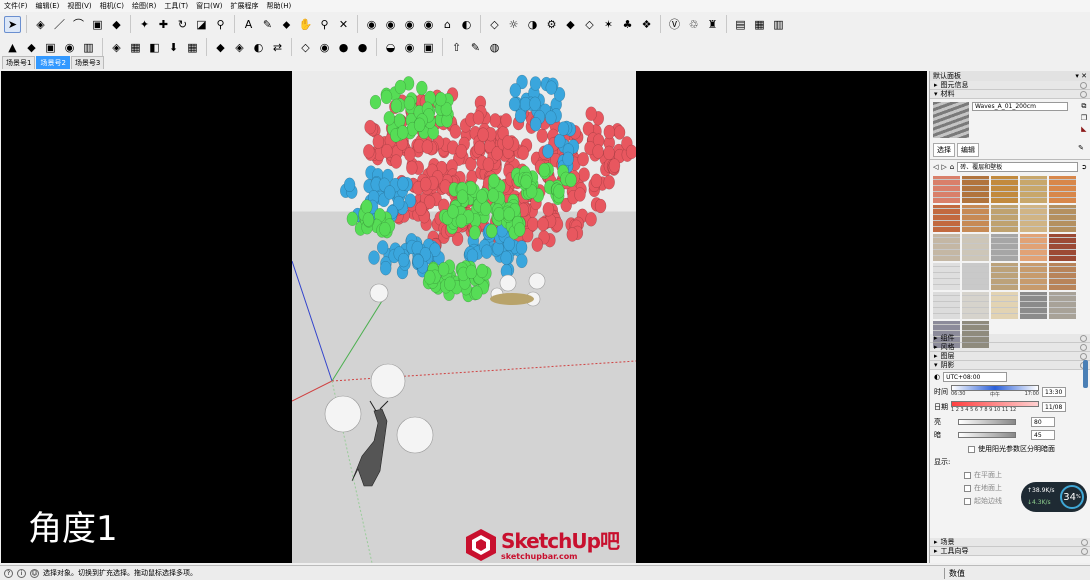  Describe the element at coordinates (987, 435) in the screenshot. I see `dark-slider` at that location.